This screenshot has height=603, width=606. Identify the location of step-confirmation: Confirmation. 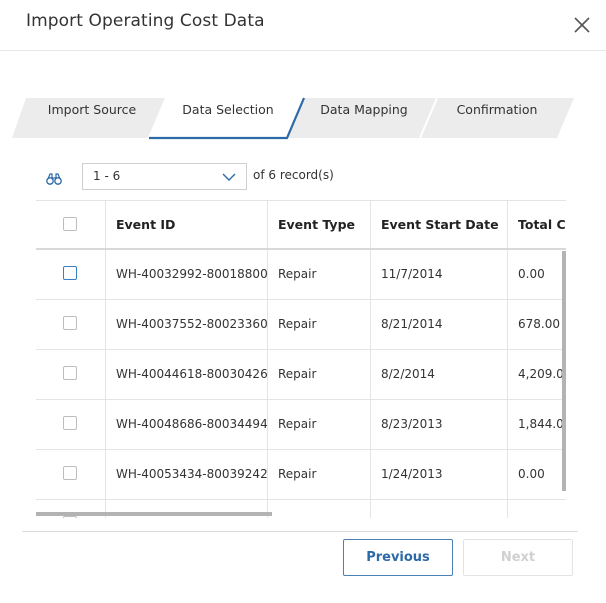
(497, 109).